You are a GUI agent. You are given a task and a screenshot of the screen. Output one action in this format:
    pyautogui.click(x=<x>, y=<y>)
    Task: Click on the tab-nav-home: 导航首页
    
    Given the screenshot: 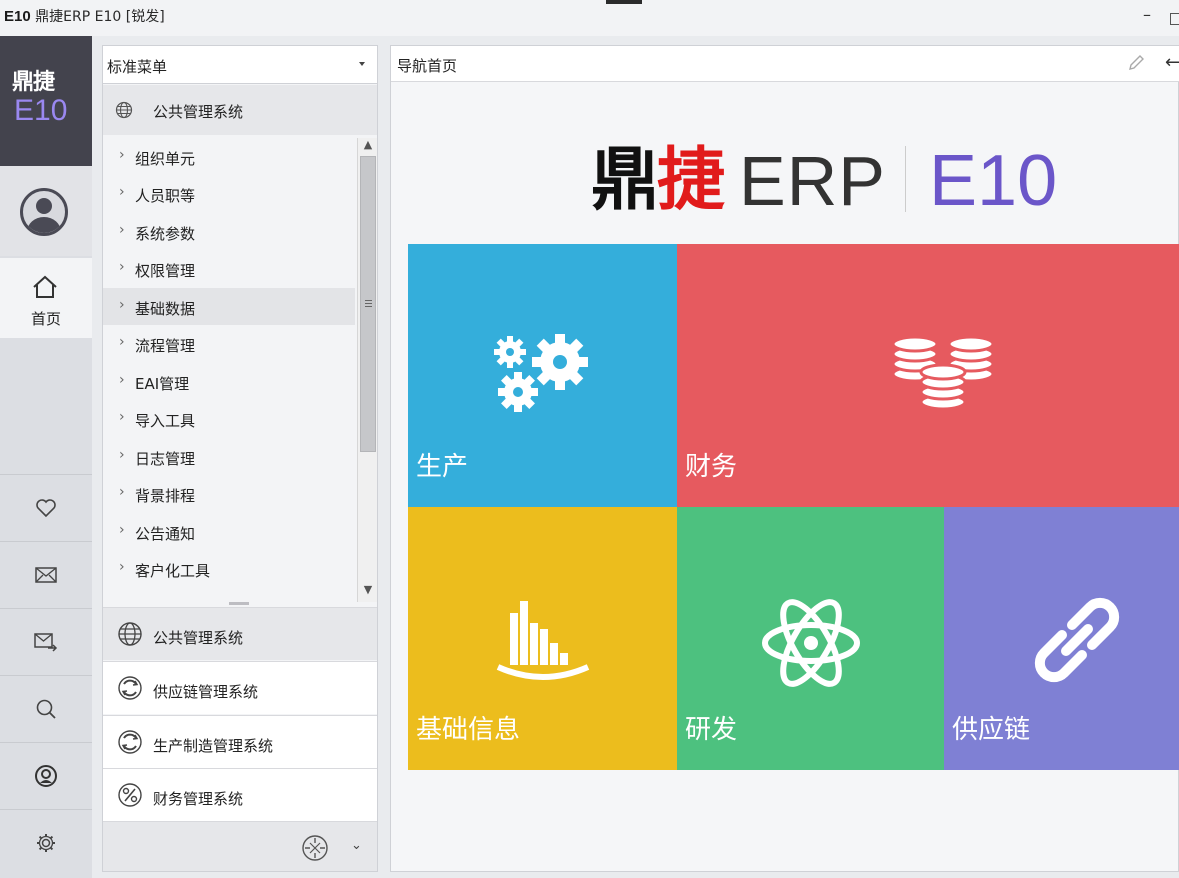 What is the action you would take?
    pyautogui.click(x=427, y=66)
    